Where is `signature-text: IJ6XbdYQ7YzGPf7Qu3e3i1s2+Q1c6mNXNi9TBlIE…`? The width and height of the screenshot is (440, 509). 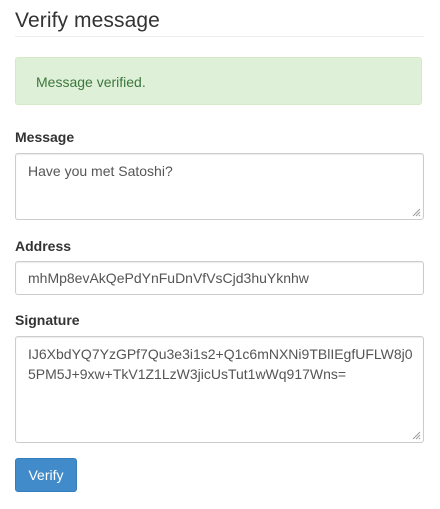 signature-text: IJ6XbdYQ7YzGPf7Qu3e3i1s2+Q1c6mNXNi9TBlIE… is located at coordinates (220, 364).